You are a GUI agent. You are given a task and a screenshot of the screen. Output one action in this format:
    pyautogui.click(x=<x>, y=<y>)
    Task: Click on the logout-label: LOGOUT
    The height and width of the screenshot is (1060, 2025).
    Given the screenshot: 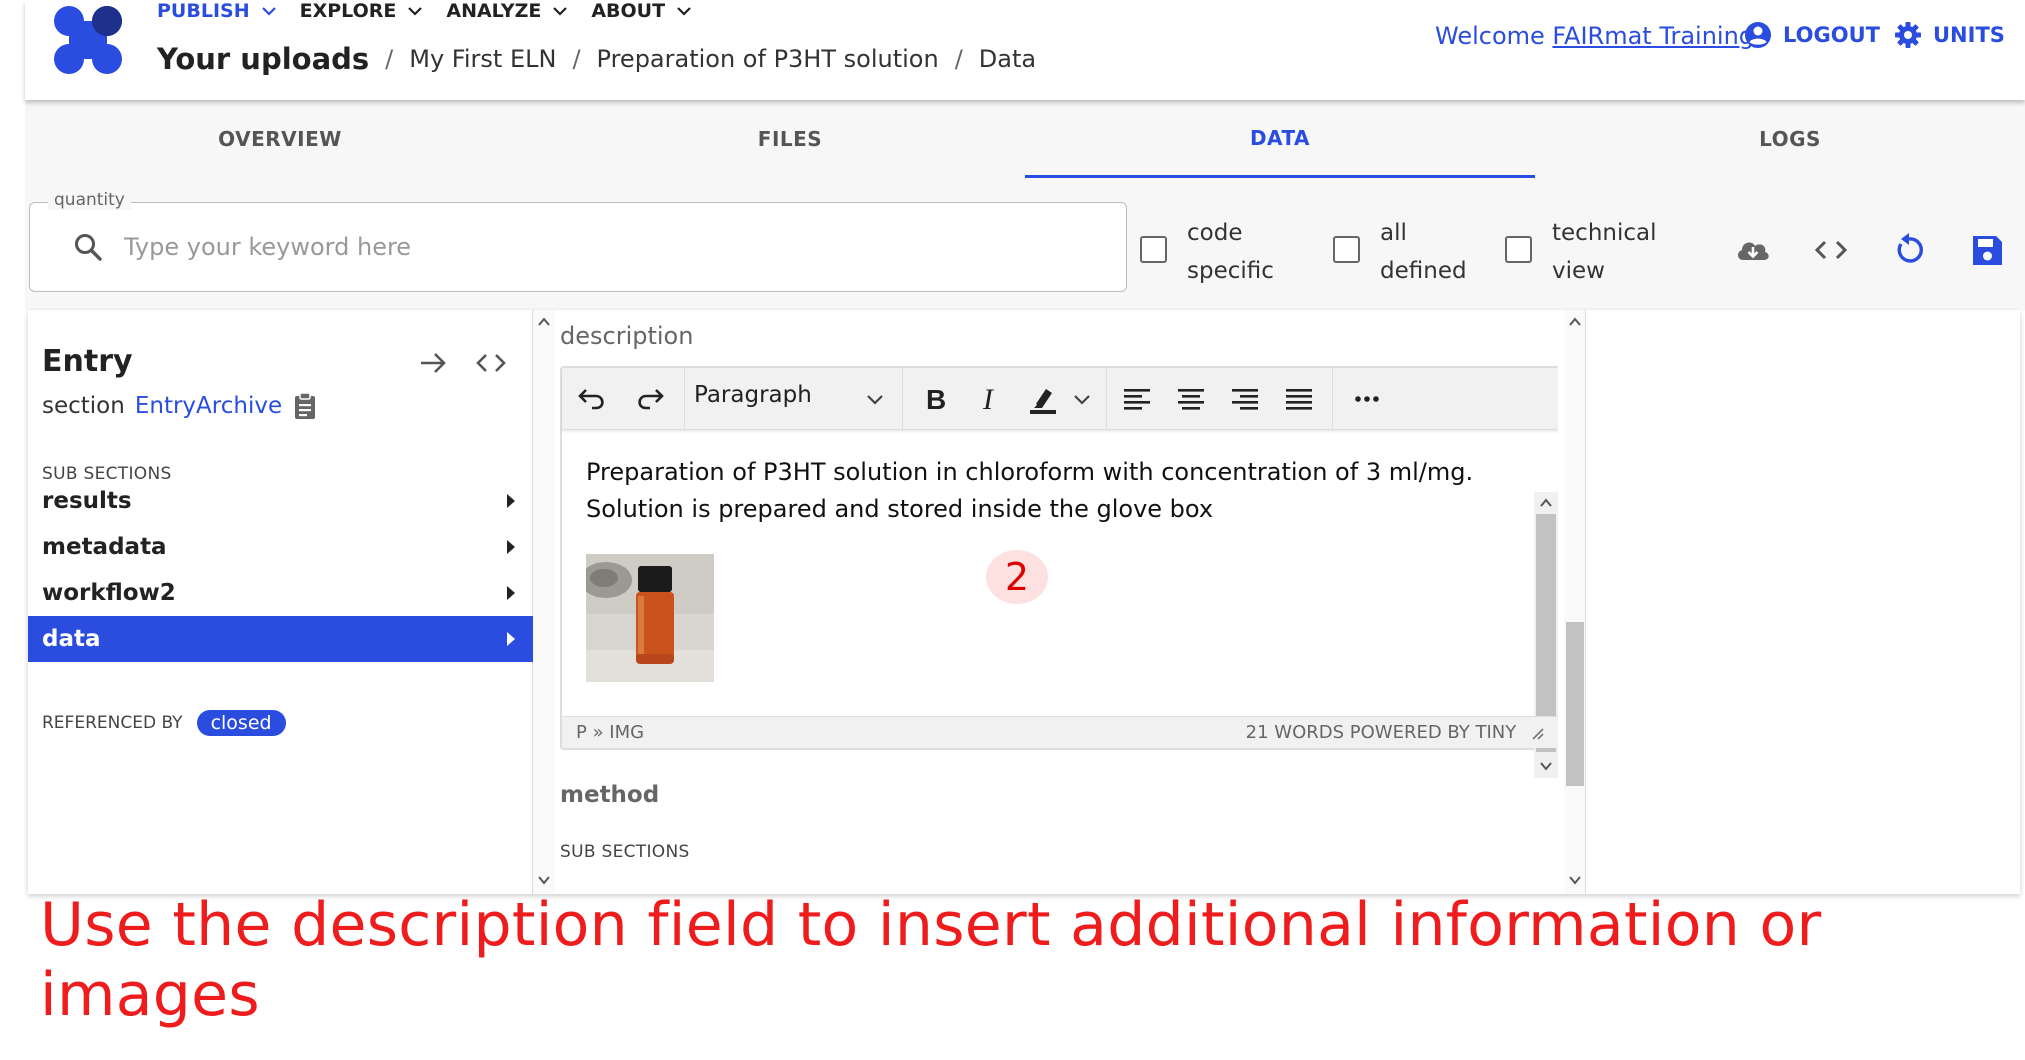 What is the action you would take?
    pyautogui.click(x=1831, y=35)
    